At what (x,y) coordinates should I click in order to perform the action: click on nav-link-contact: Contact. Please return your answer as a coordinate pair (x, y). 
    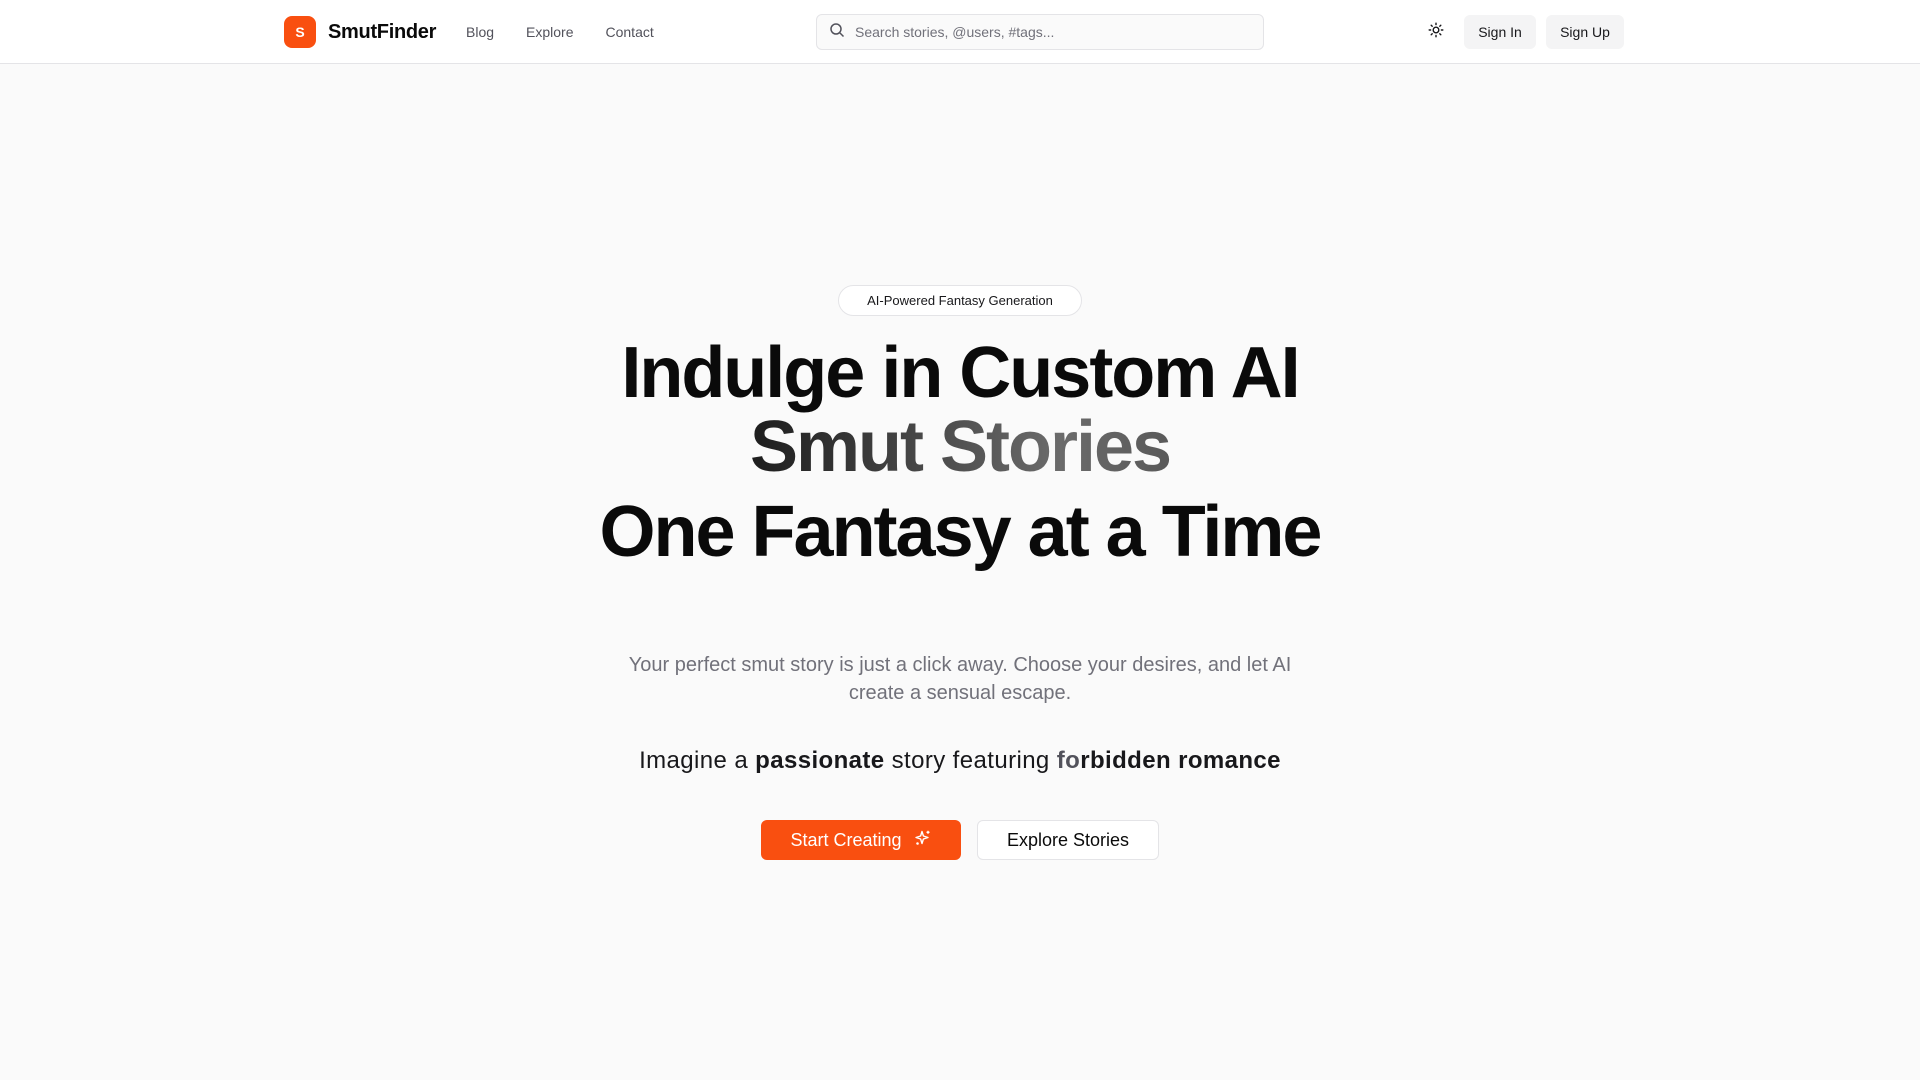
    Looking at the image, I should click on (630, 32).